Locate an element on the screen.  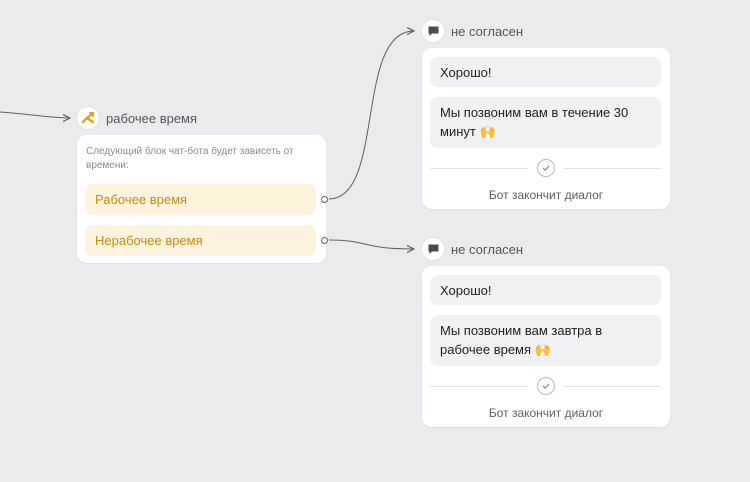
message-bubble: Мы позвоним вам в течение 30 минут 🙌 is located at coordinates (545, 122).